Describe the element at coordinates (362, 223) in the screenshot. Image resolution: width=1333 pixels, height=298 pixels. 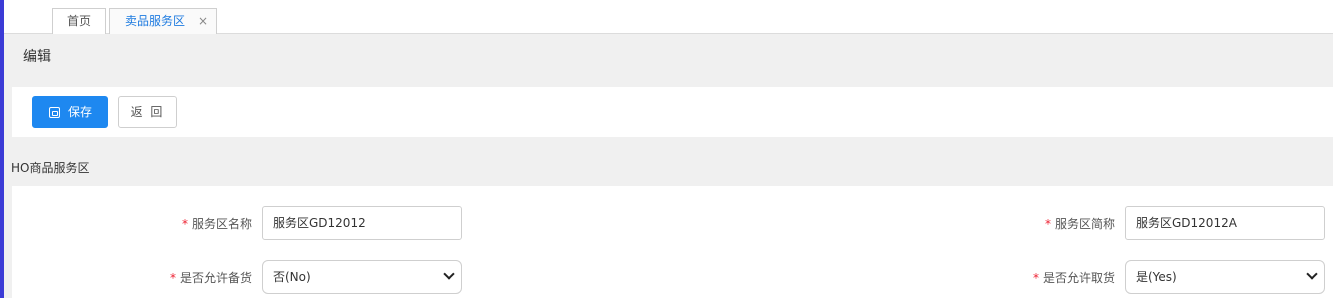
I see `service-area-name-input: 服务区GD12012` at that location.